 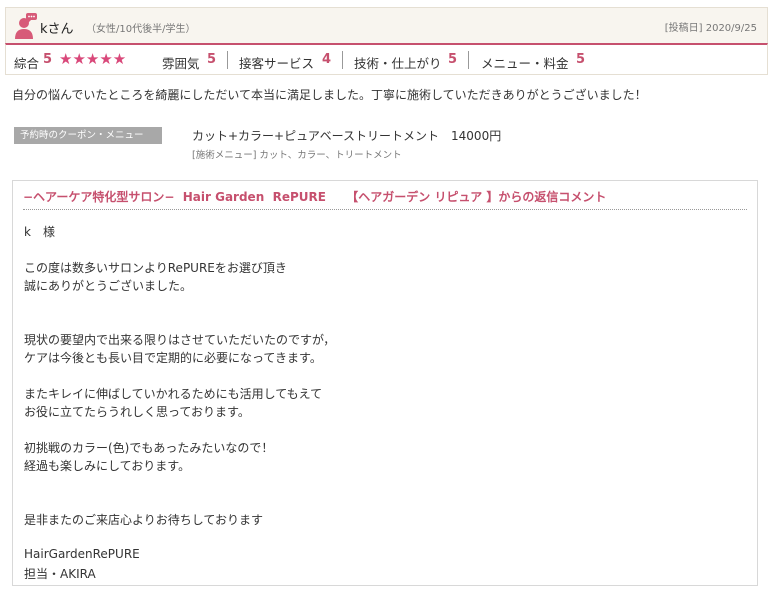 I want to click on review-header: kさん （女性/10代後半/学生） [投稿日] 2020/9/25, so click(x=386, y=25).